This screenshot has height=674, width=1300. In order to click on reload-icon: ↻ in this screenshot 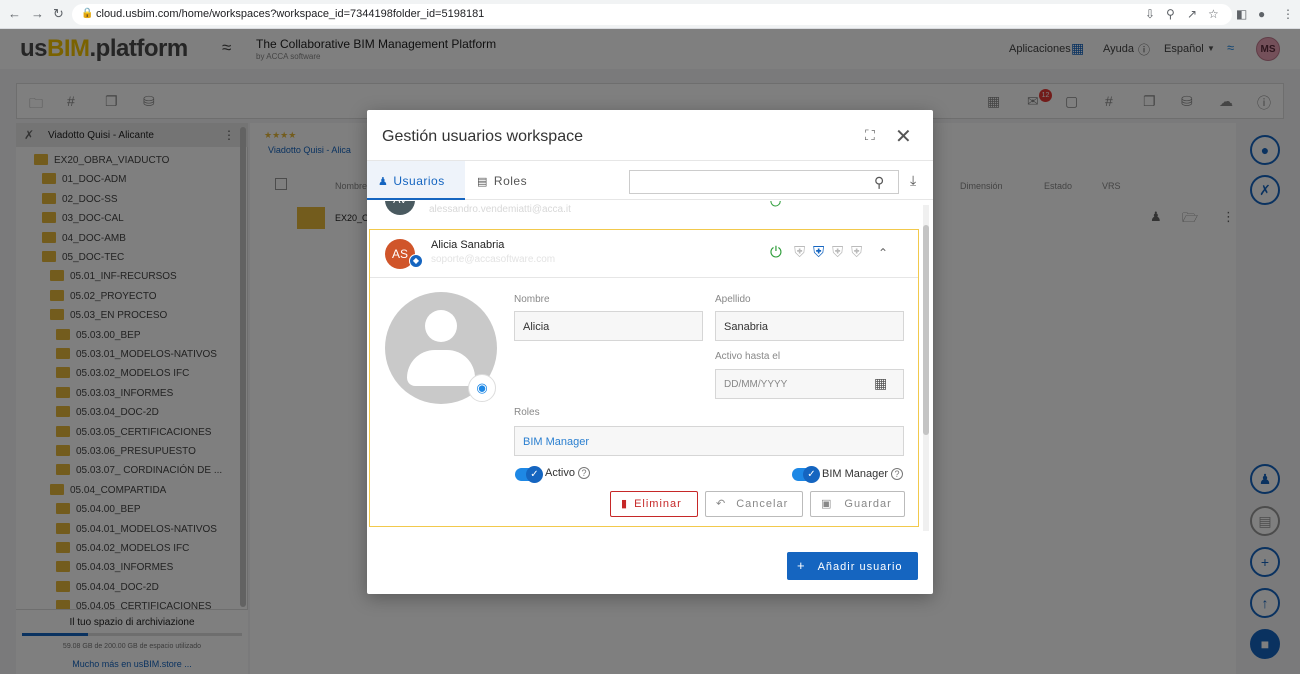, I will do `click(58, 14)`.